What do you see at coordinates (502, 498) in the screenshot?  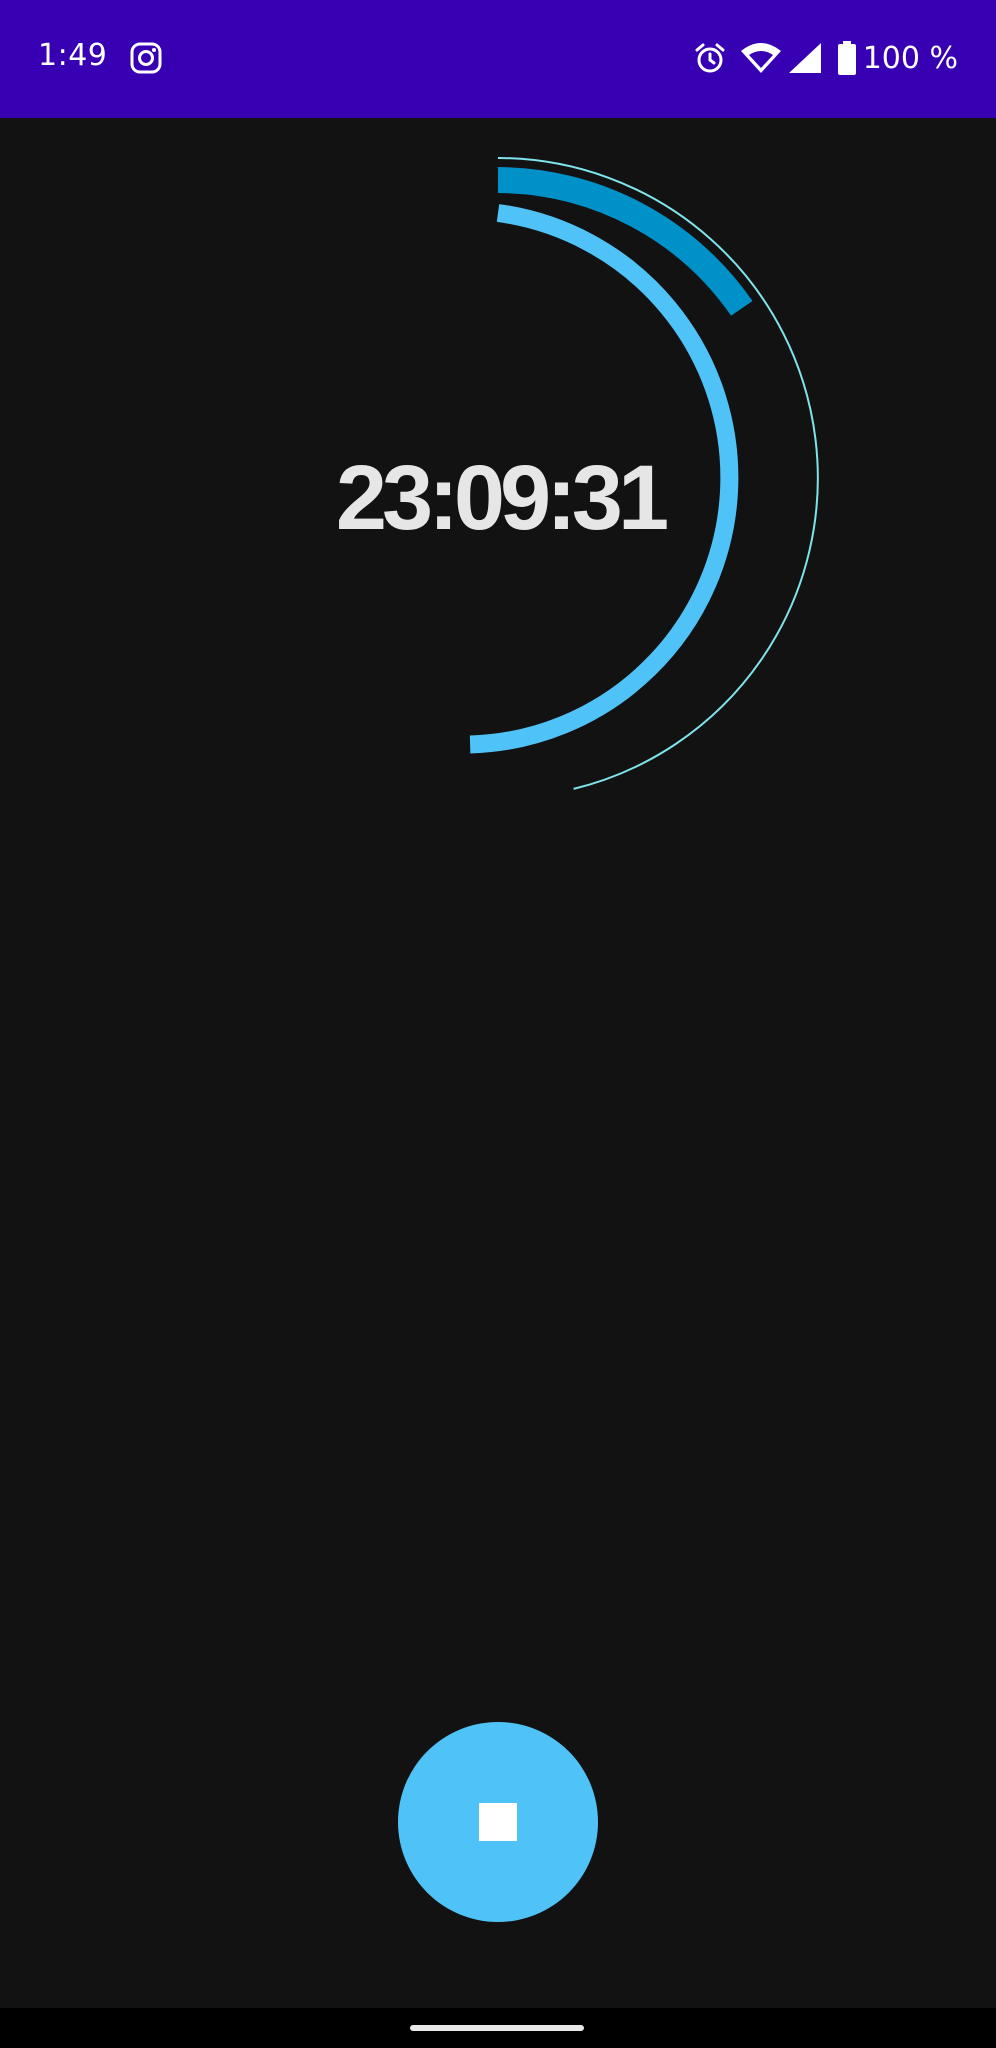 I see `timer-display: 23:09:31` at bounding box center [502, 498].